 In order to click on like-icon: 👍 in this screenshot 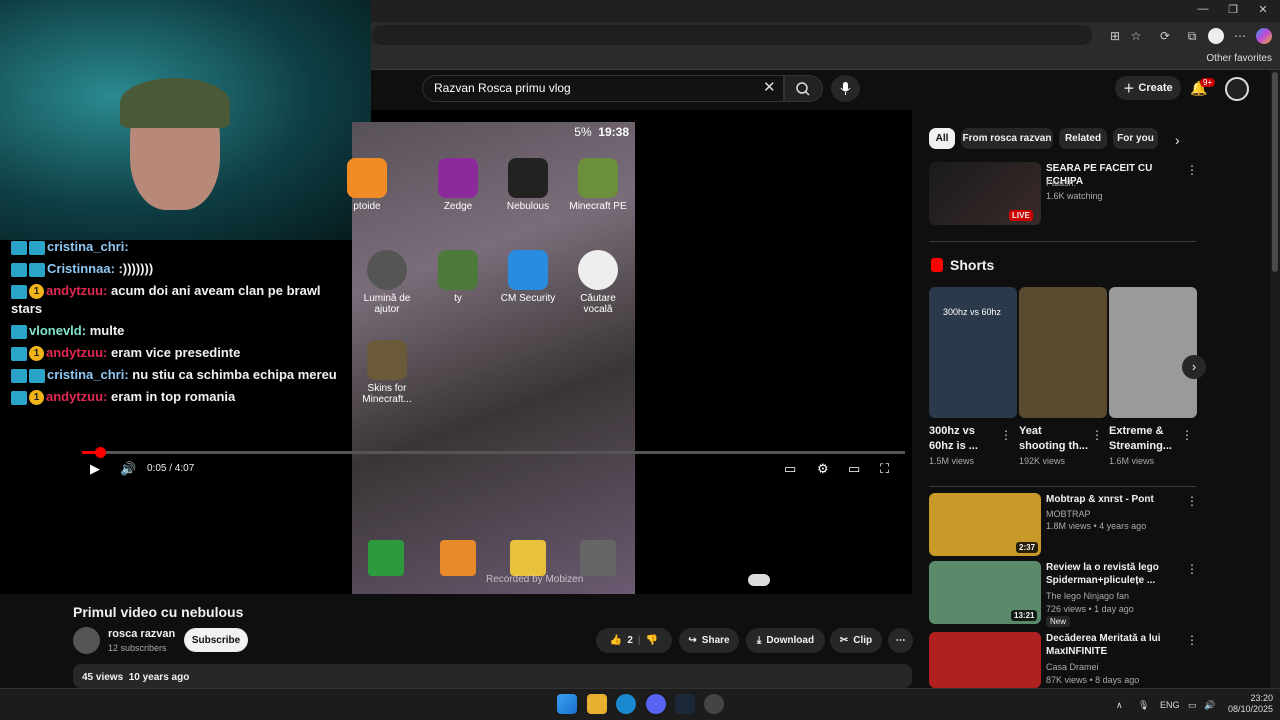, I will do `click(616, 640)`.